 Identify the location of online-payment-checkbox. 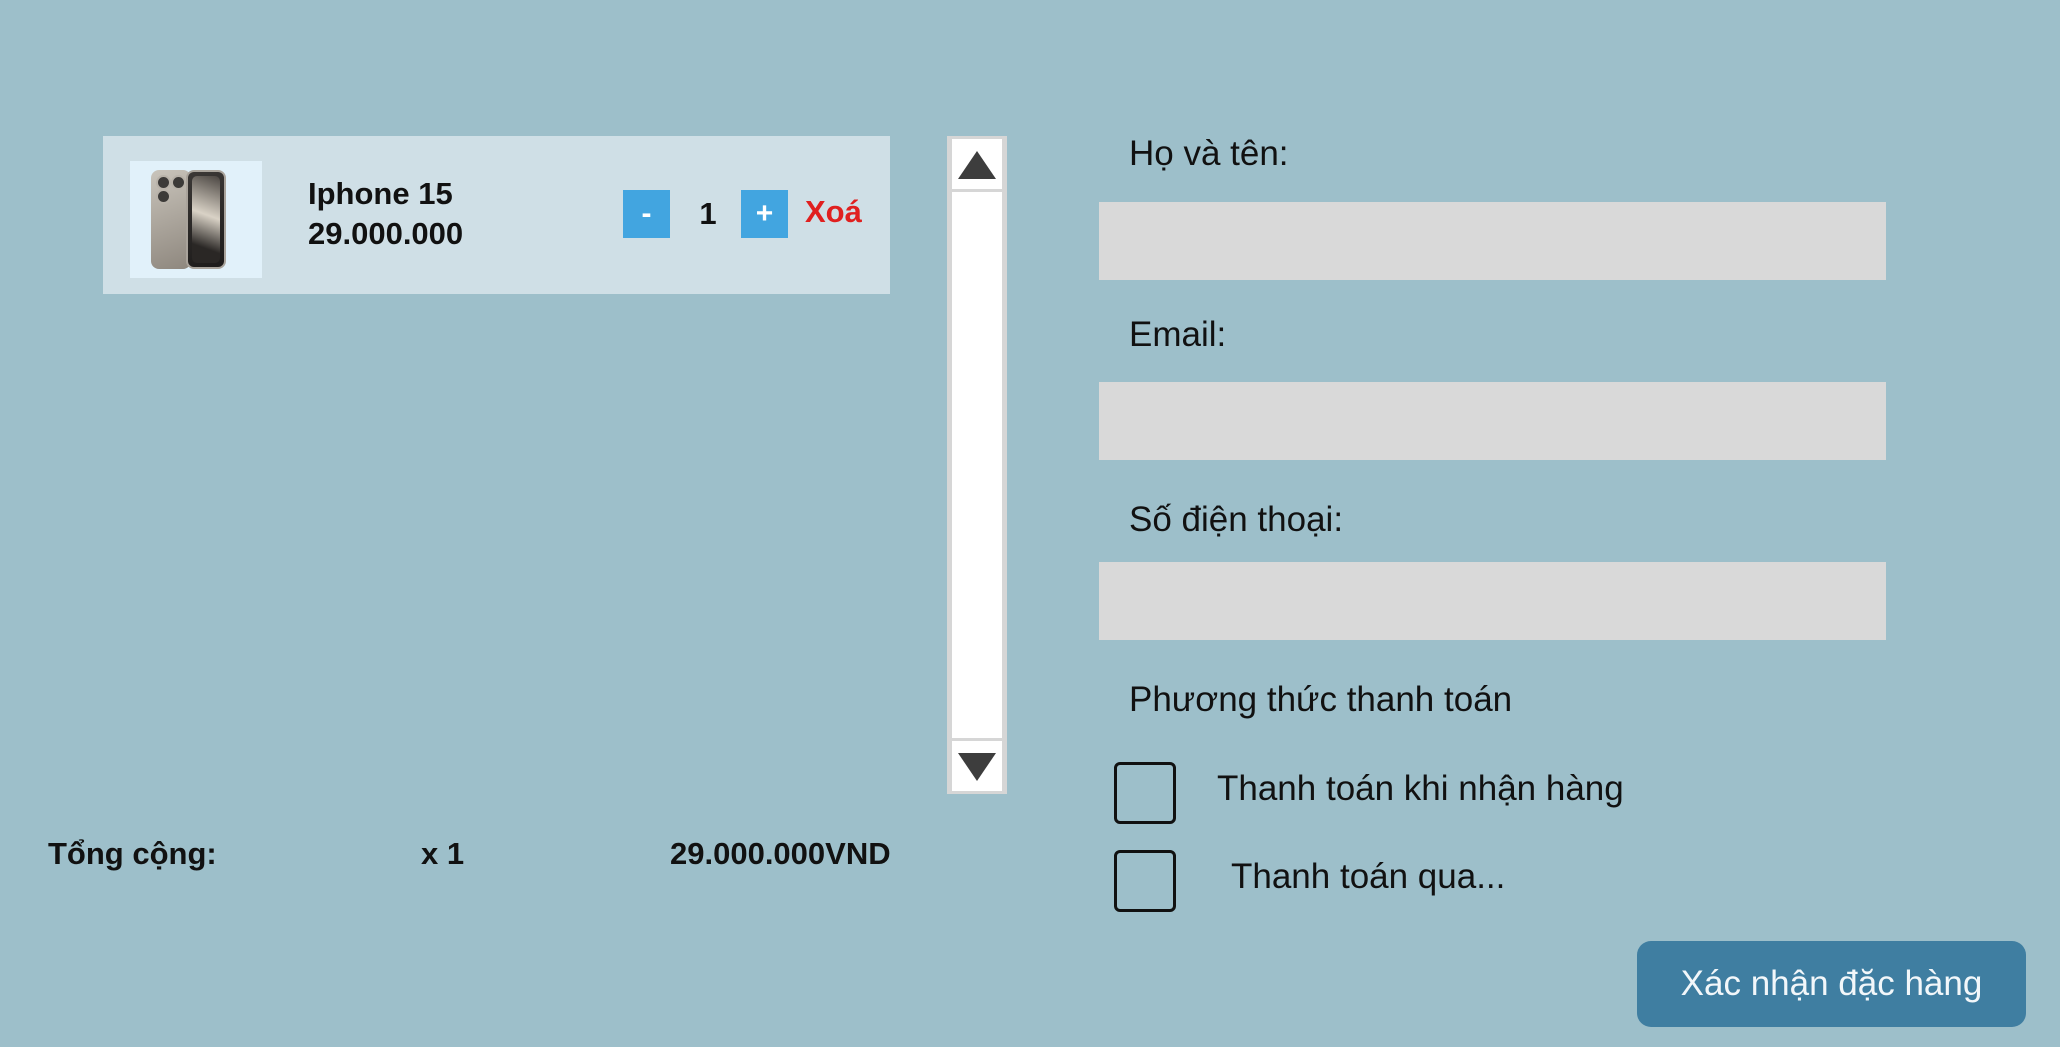
(1145, 881).